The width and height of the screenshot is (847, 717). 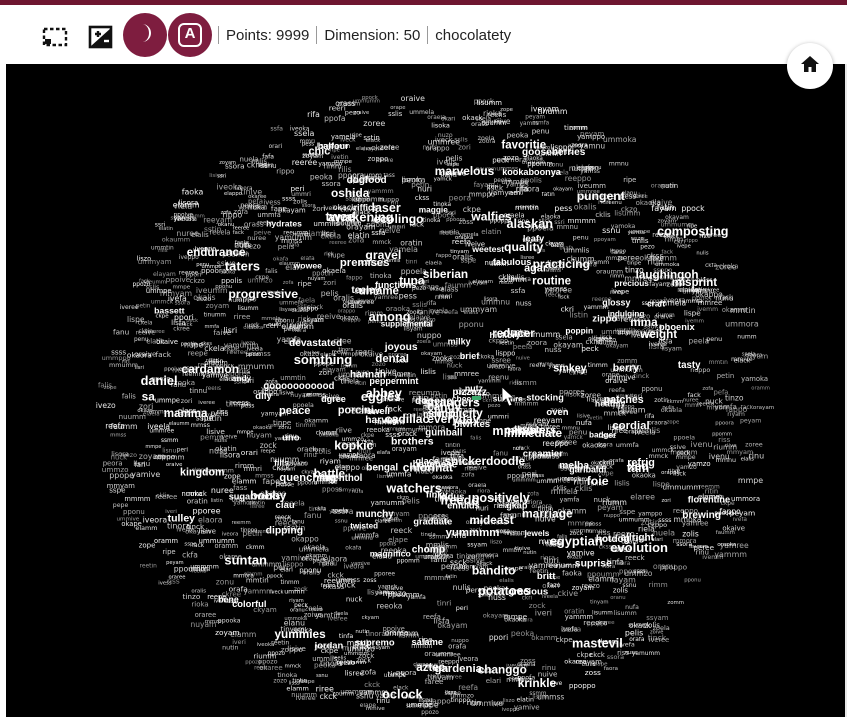 What do you see at coordinates (375, 642) in the screenshot?
I see `cloud-word: supremo` at bounding box center [375, 642].